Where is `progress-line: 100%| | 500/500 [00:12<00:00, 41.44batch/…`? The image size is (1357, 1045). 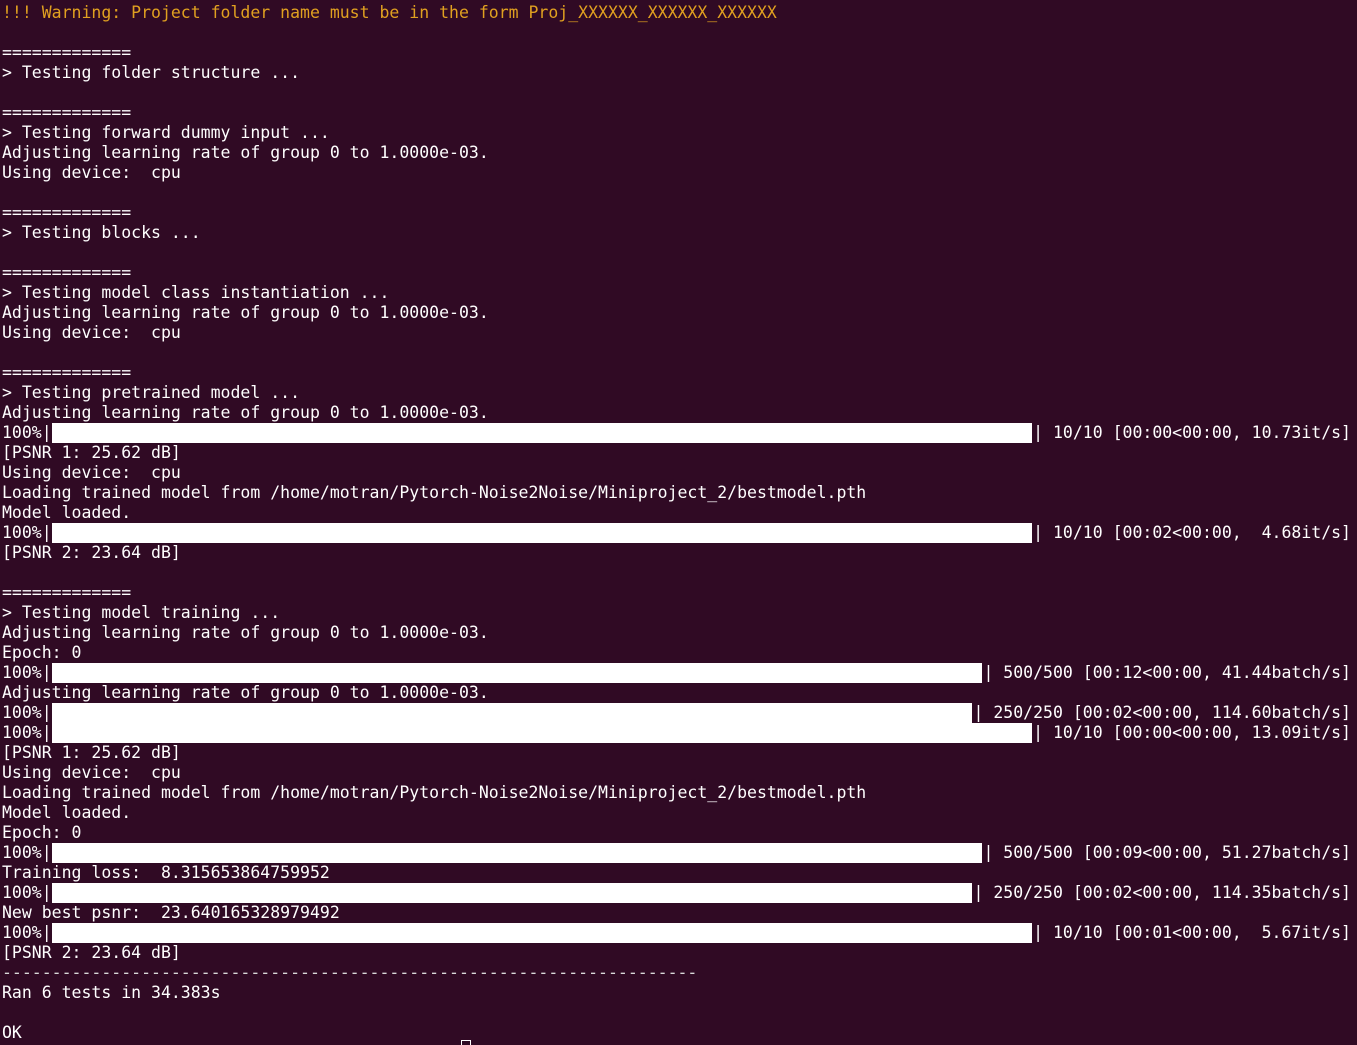 progress-line: 100%| | 500/500 [00:12<00:00, 41.44batch/… is located at coordinates (678, 673).